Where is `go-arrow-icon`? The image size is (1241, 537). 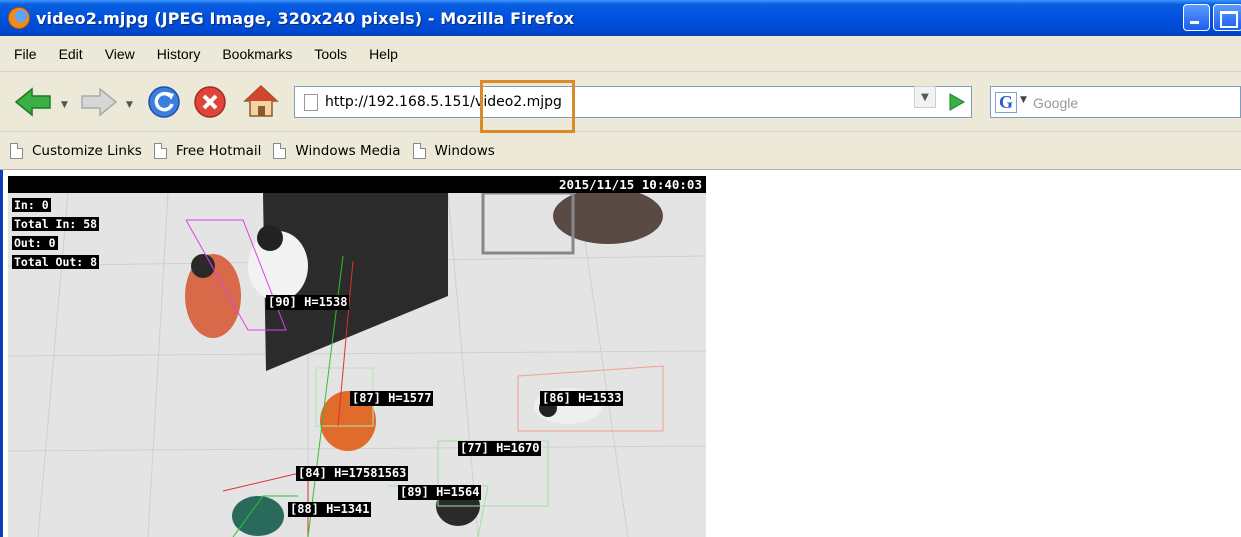
go-arrow-icon is located at coordinates (957, 102).